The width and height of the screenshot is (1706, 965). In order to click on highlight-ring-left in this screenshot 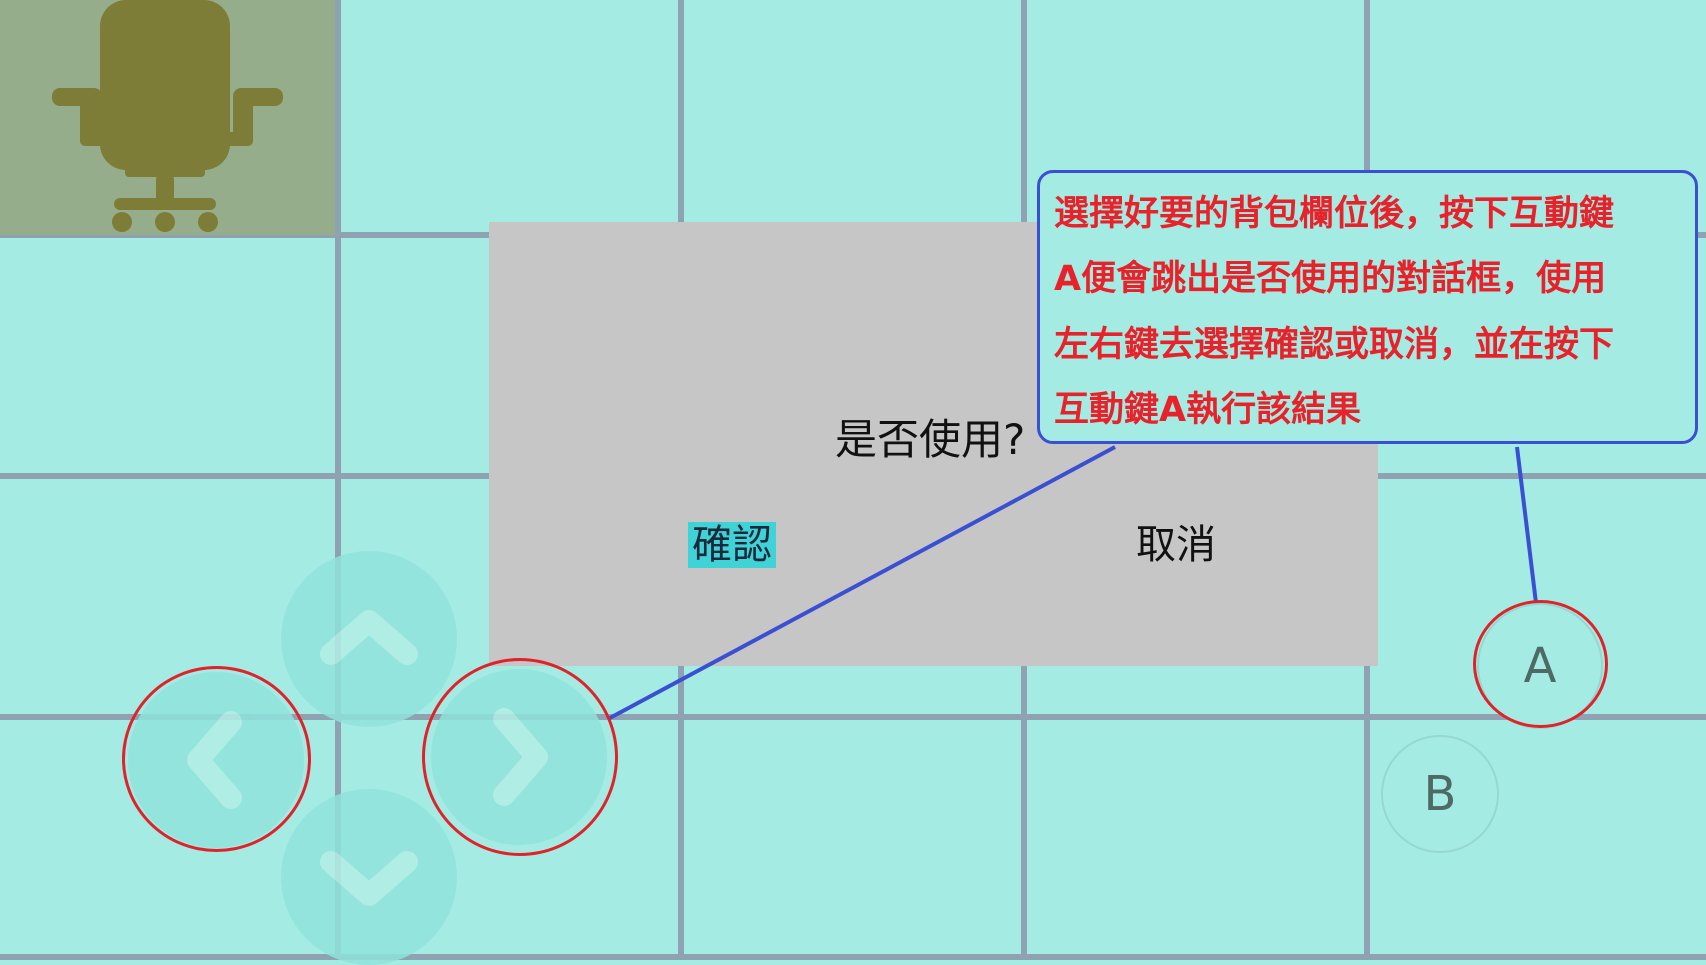, I will do `click(216, 759)`.